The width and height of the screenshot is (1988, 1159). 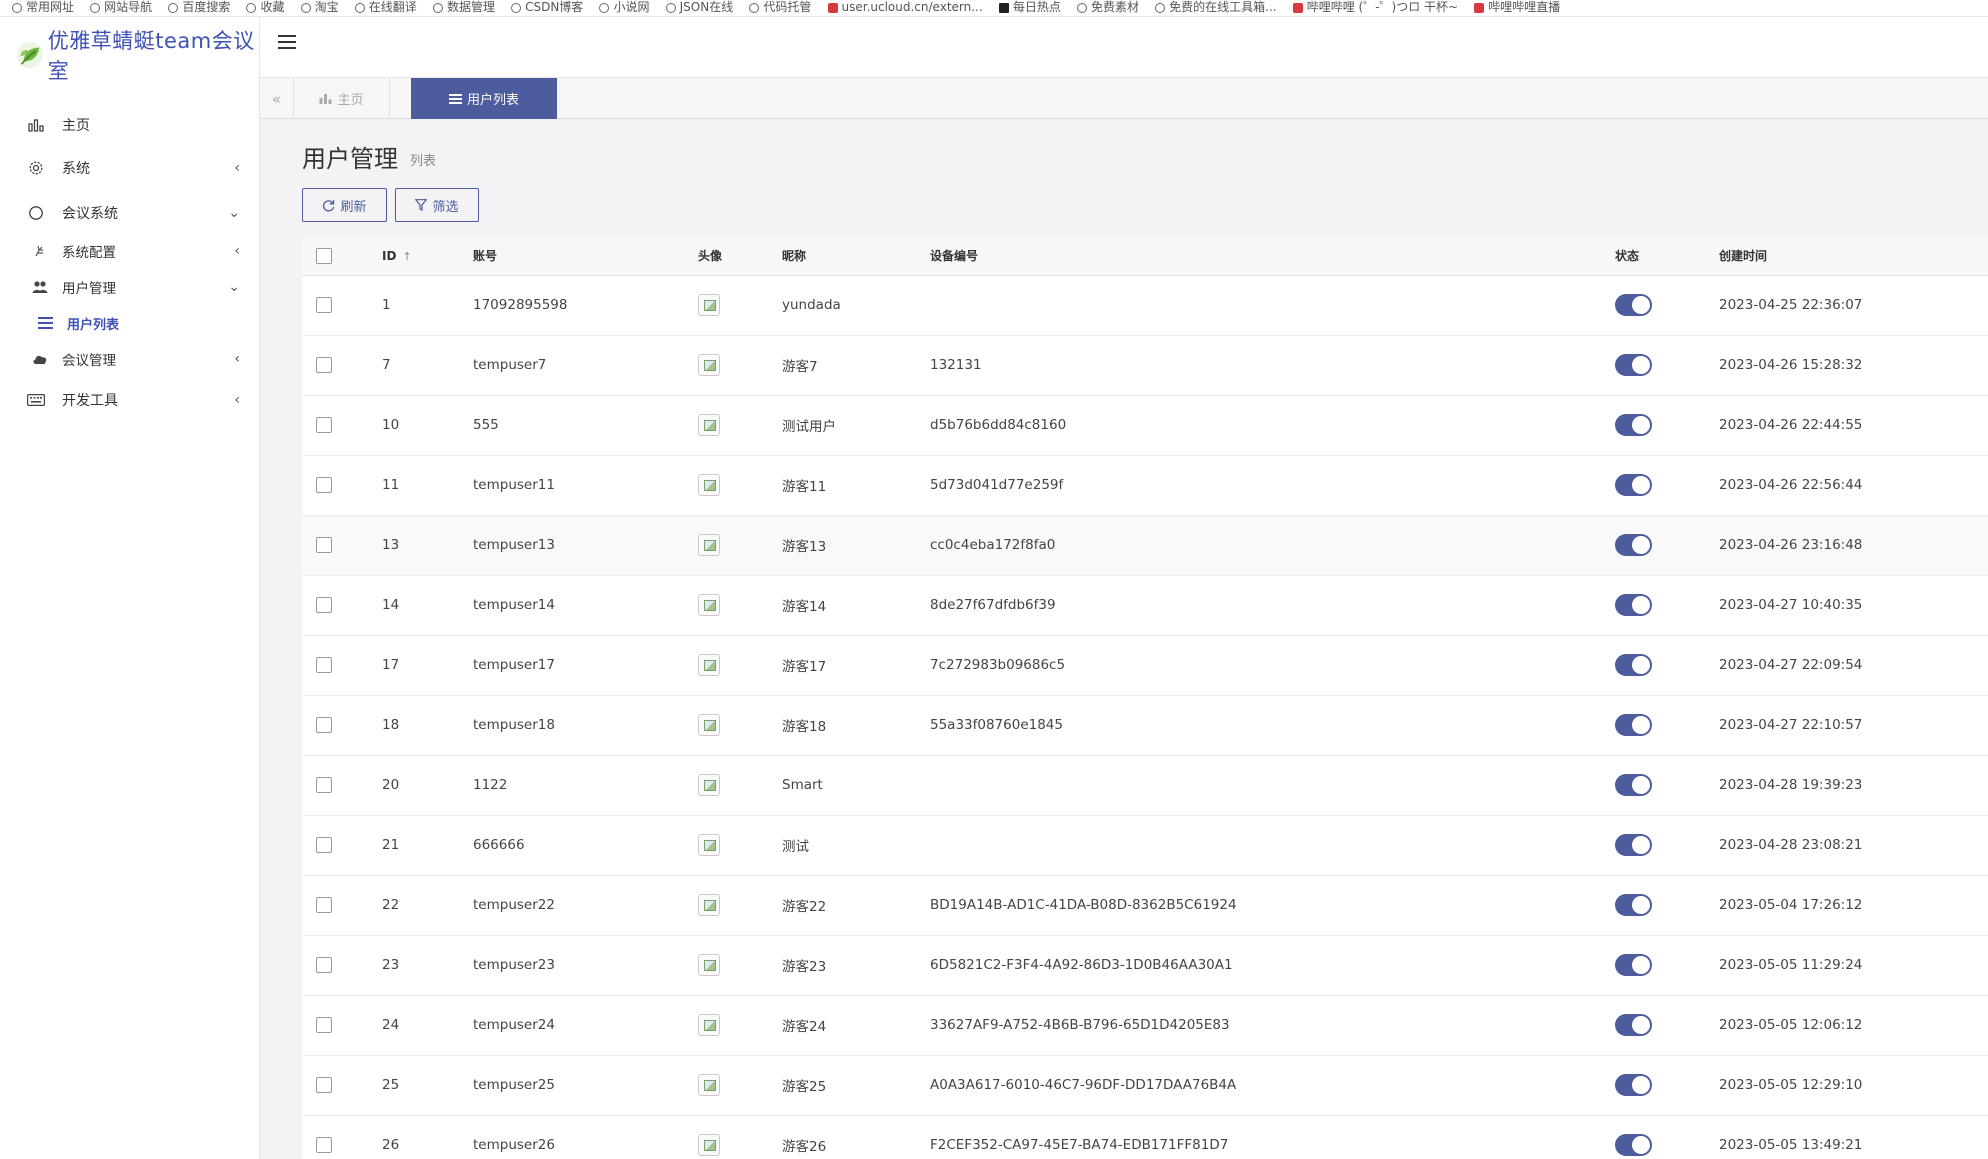 I want to click on globe-icon, so click(x=173, y=7).